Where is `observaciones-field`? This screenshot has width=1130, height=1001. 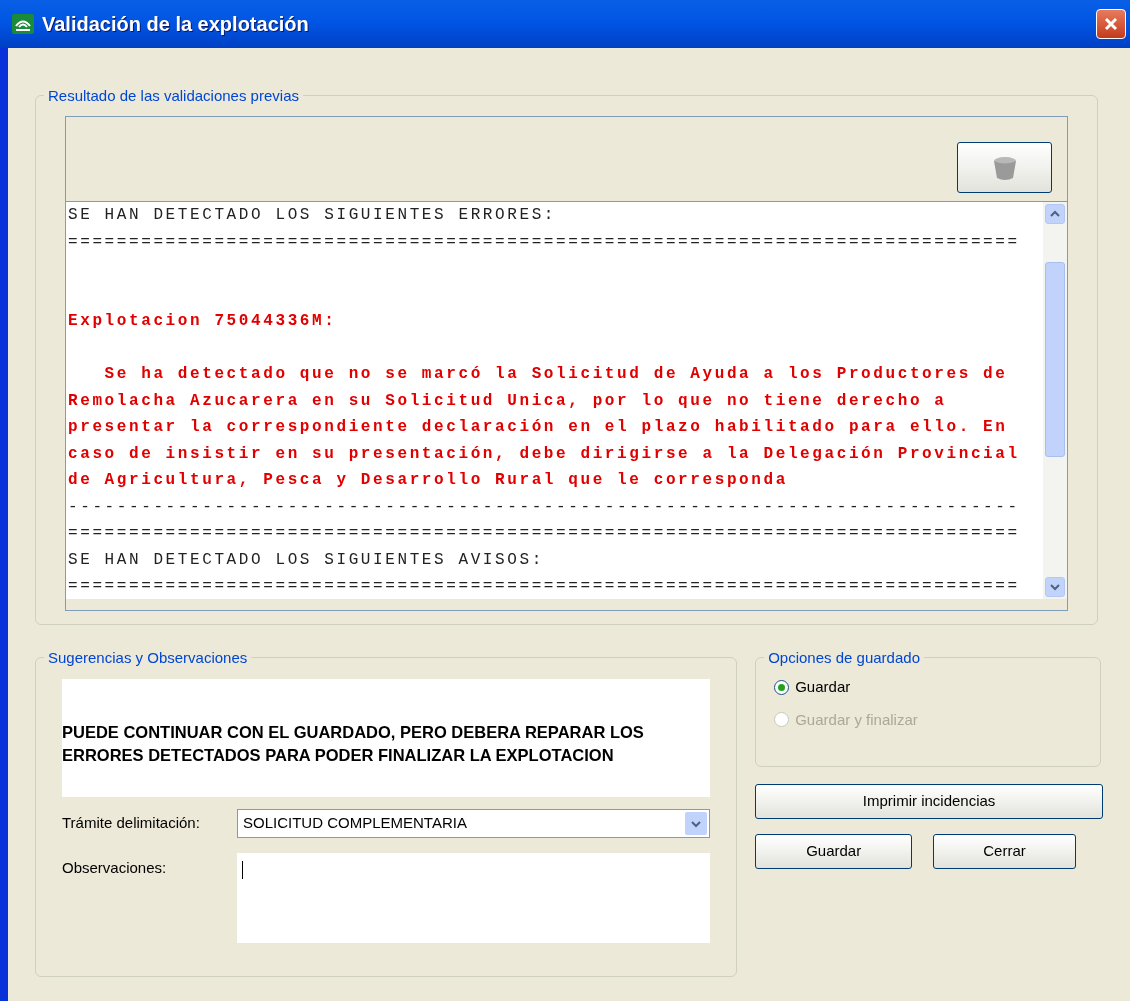
observaciones-field is located at coordinates (474, 898).